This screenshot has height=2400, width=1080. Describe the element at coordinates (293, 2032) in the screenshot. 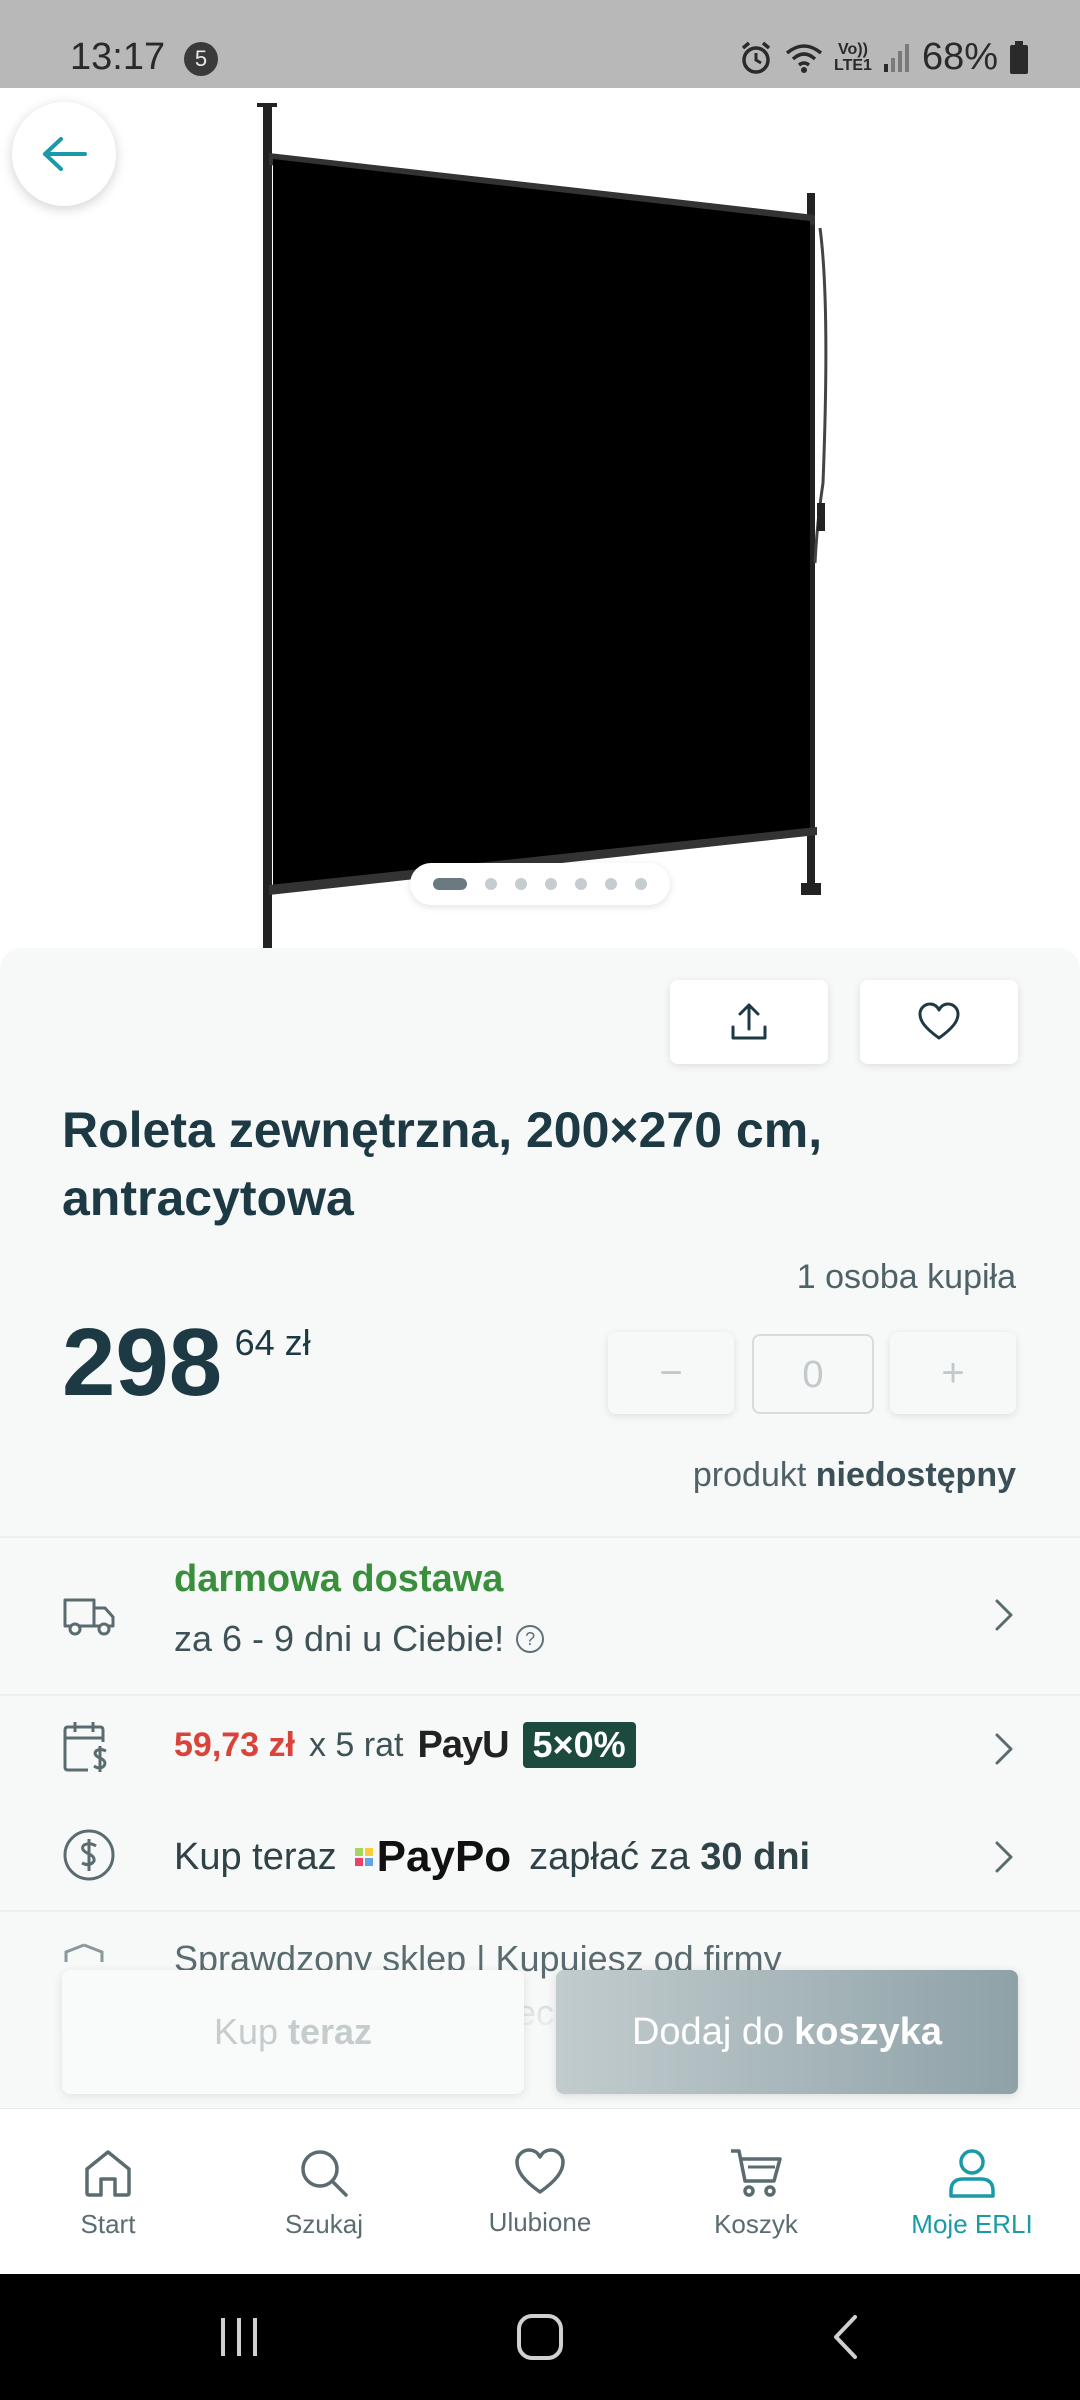

I see `buy-now-button: Kup teraz` at that location.